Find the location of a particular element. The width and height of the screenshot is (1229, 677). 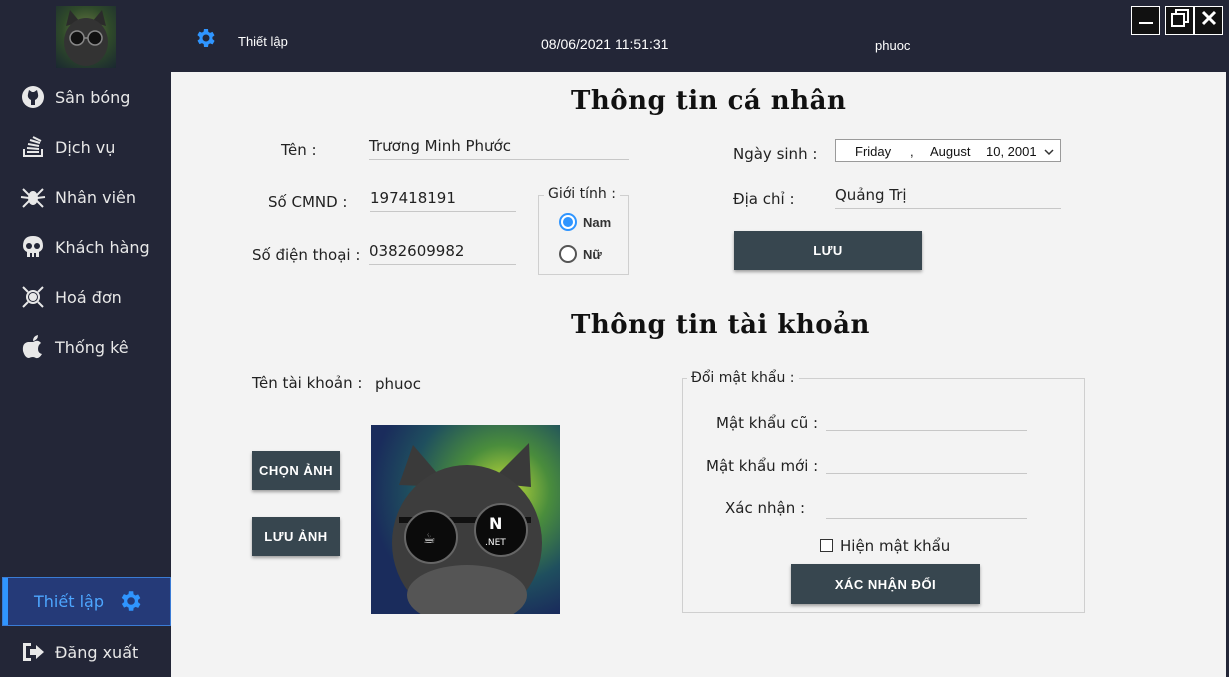

phone-label: Số điện thoại : is located at coordinates (306, 255).